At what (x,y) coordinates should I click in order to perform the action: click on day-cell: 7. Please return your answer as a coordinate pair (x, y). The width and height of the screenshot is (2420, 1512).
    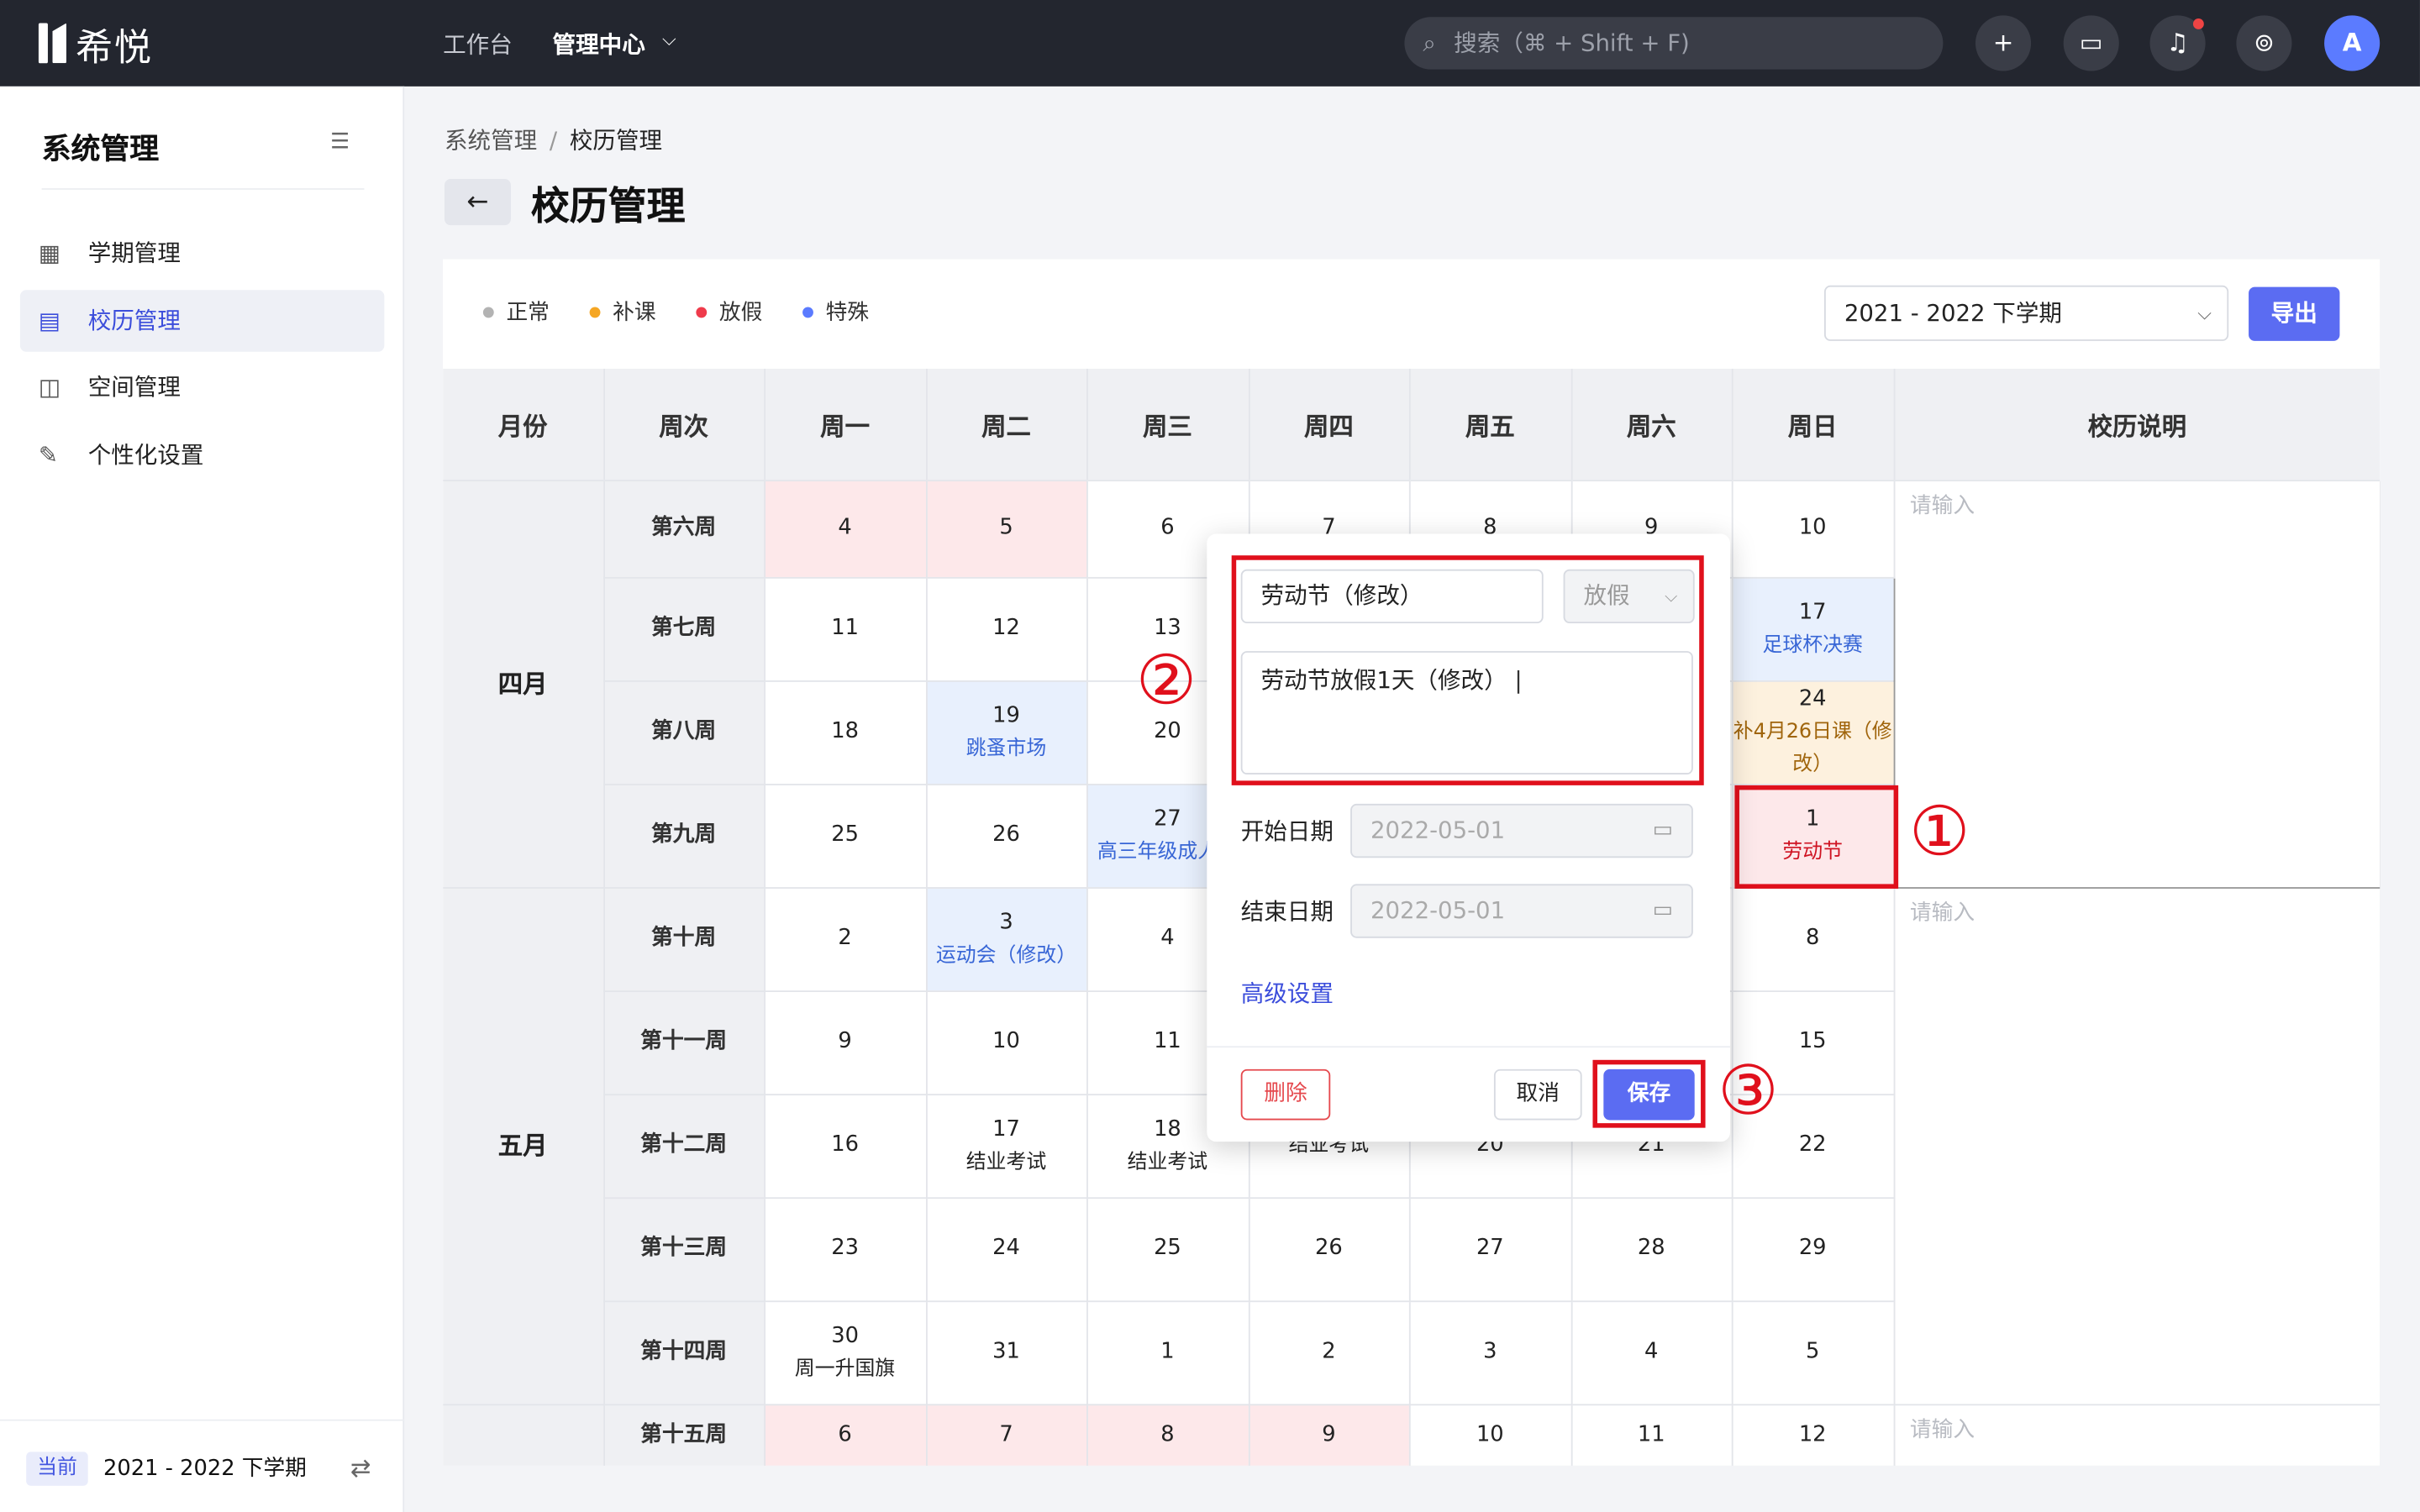
    Looking at the image, I should click on (1006, 1434).